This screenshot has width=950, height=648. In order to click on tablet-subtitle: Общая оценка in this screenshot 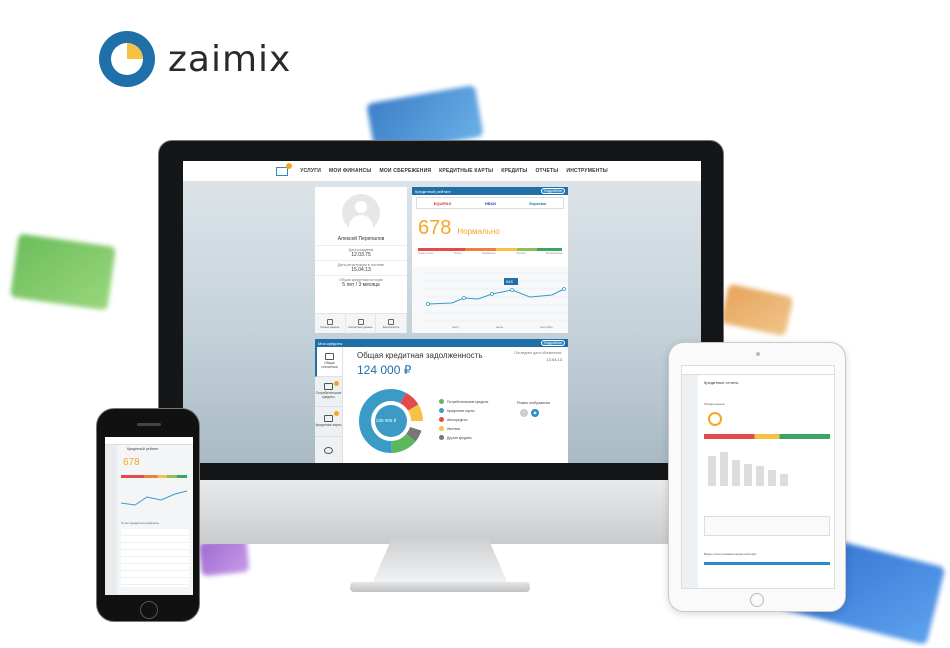, I will do `click(714, 404)`.